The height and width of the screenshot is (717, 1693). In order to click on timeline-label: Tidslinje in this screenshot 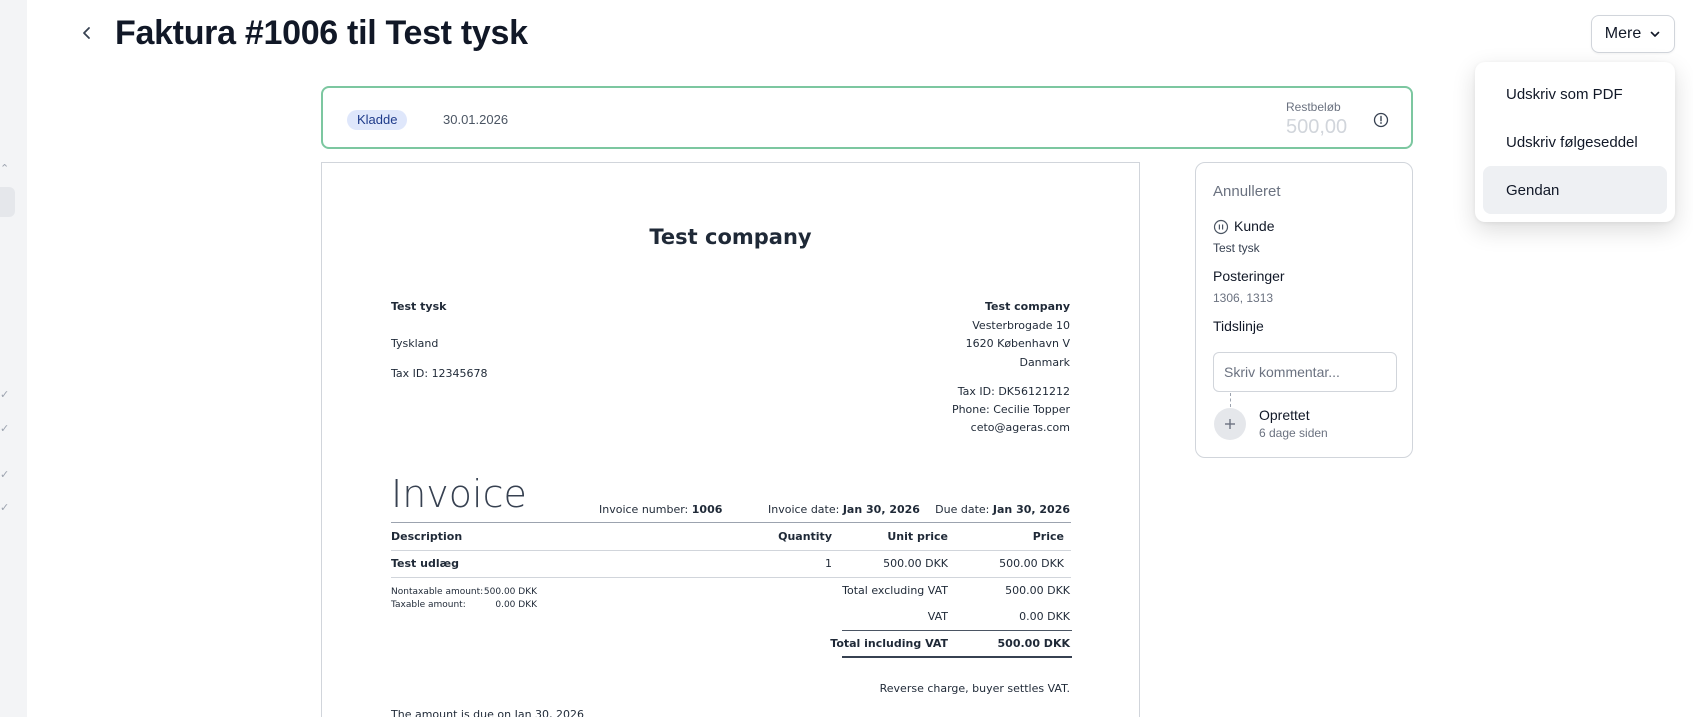, I will do `click(1238, 326)`.